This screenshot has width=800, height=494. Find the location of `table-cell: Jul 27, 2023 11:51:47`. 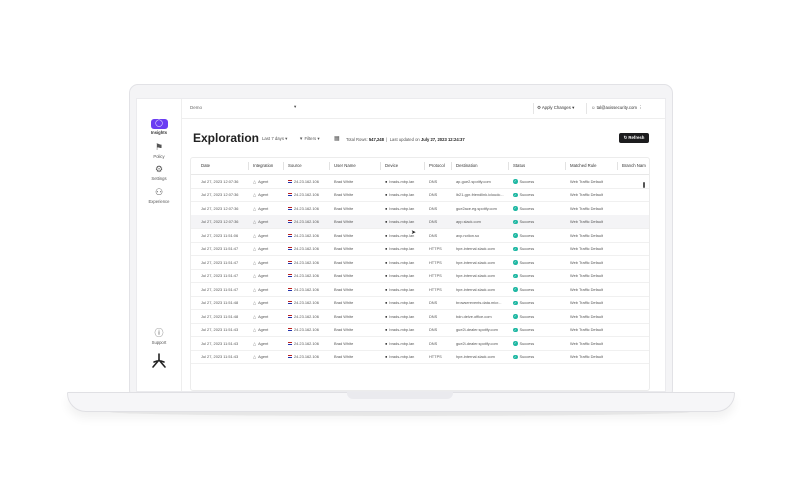

table-cell: Jul 27, 2023 11:51:47 is located at coordinates (226, 289).